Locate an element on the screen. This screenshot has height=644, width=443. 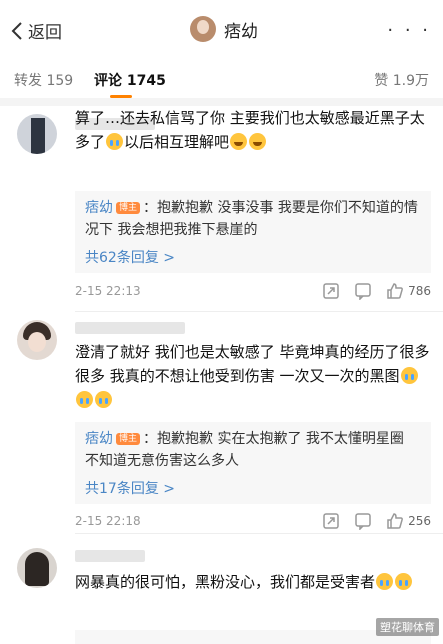
watermark: 塑花聊体育 is located at coordinates (407, 627).